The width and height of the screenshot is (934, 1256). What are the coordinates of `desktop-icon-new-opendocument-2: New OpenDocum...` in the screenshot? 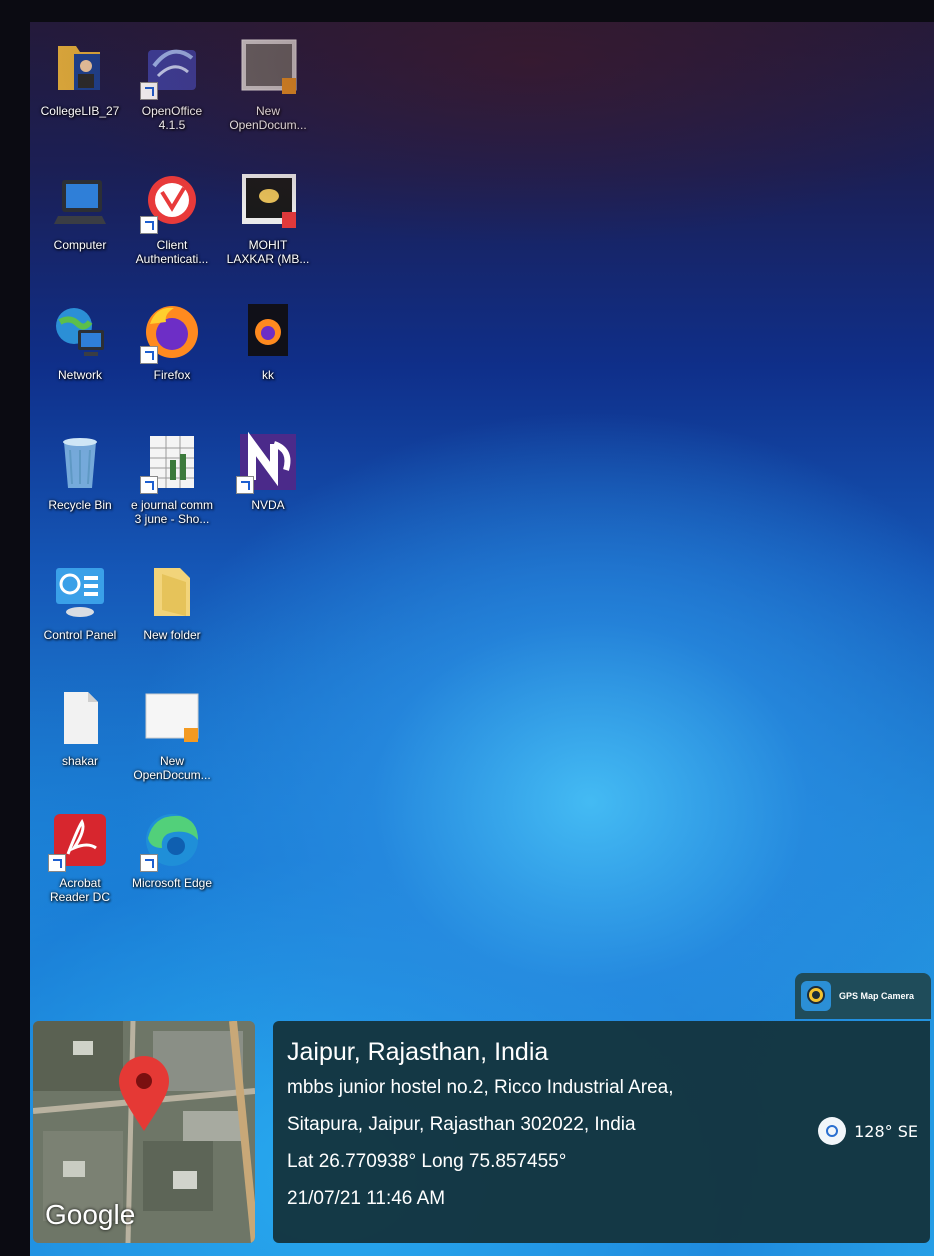 It's located at (172, 734).